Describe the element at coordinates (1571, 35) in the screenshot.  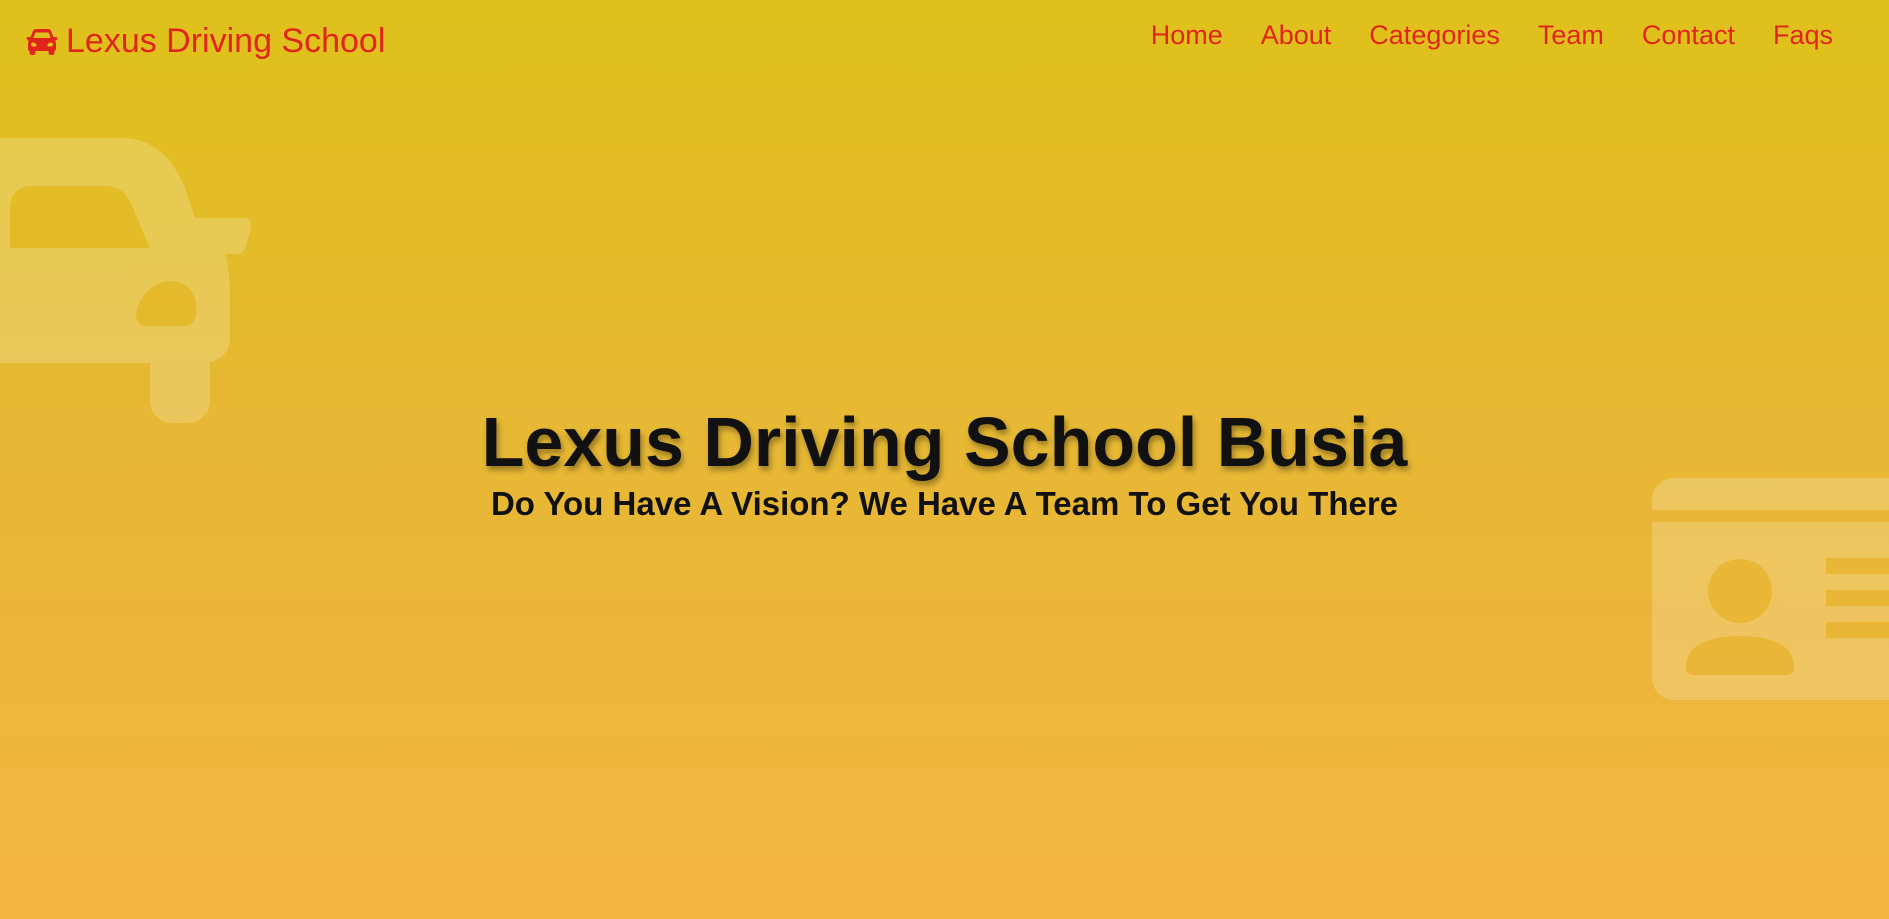
I see `nav-link-team: Team` at that location.